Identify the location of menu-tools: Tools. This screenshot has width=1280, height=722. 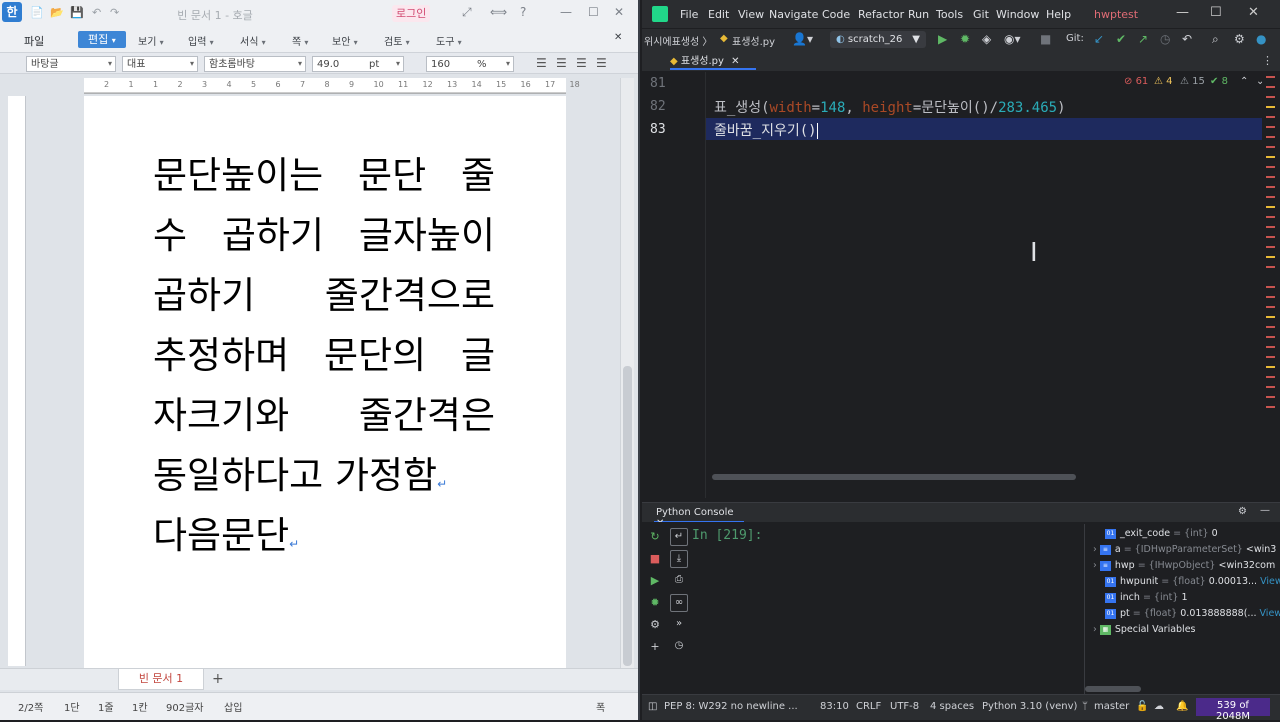
(949, 14).